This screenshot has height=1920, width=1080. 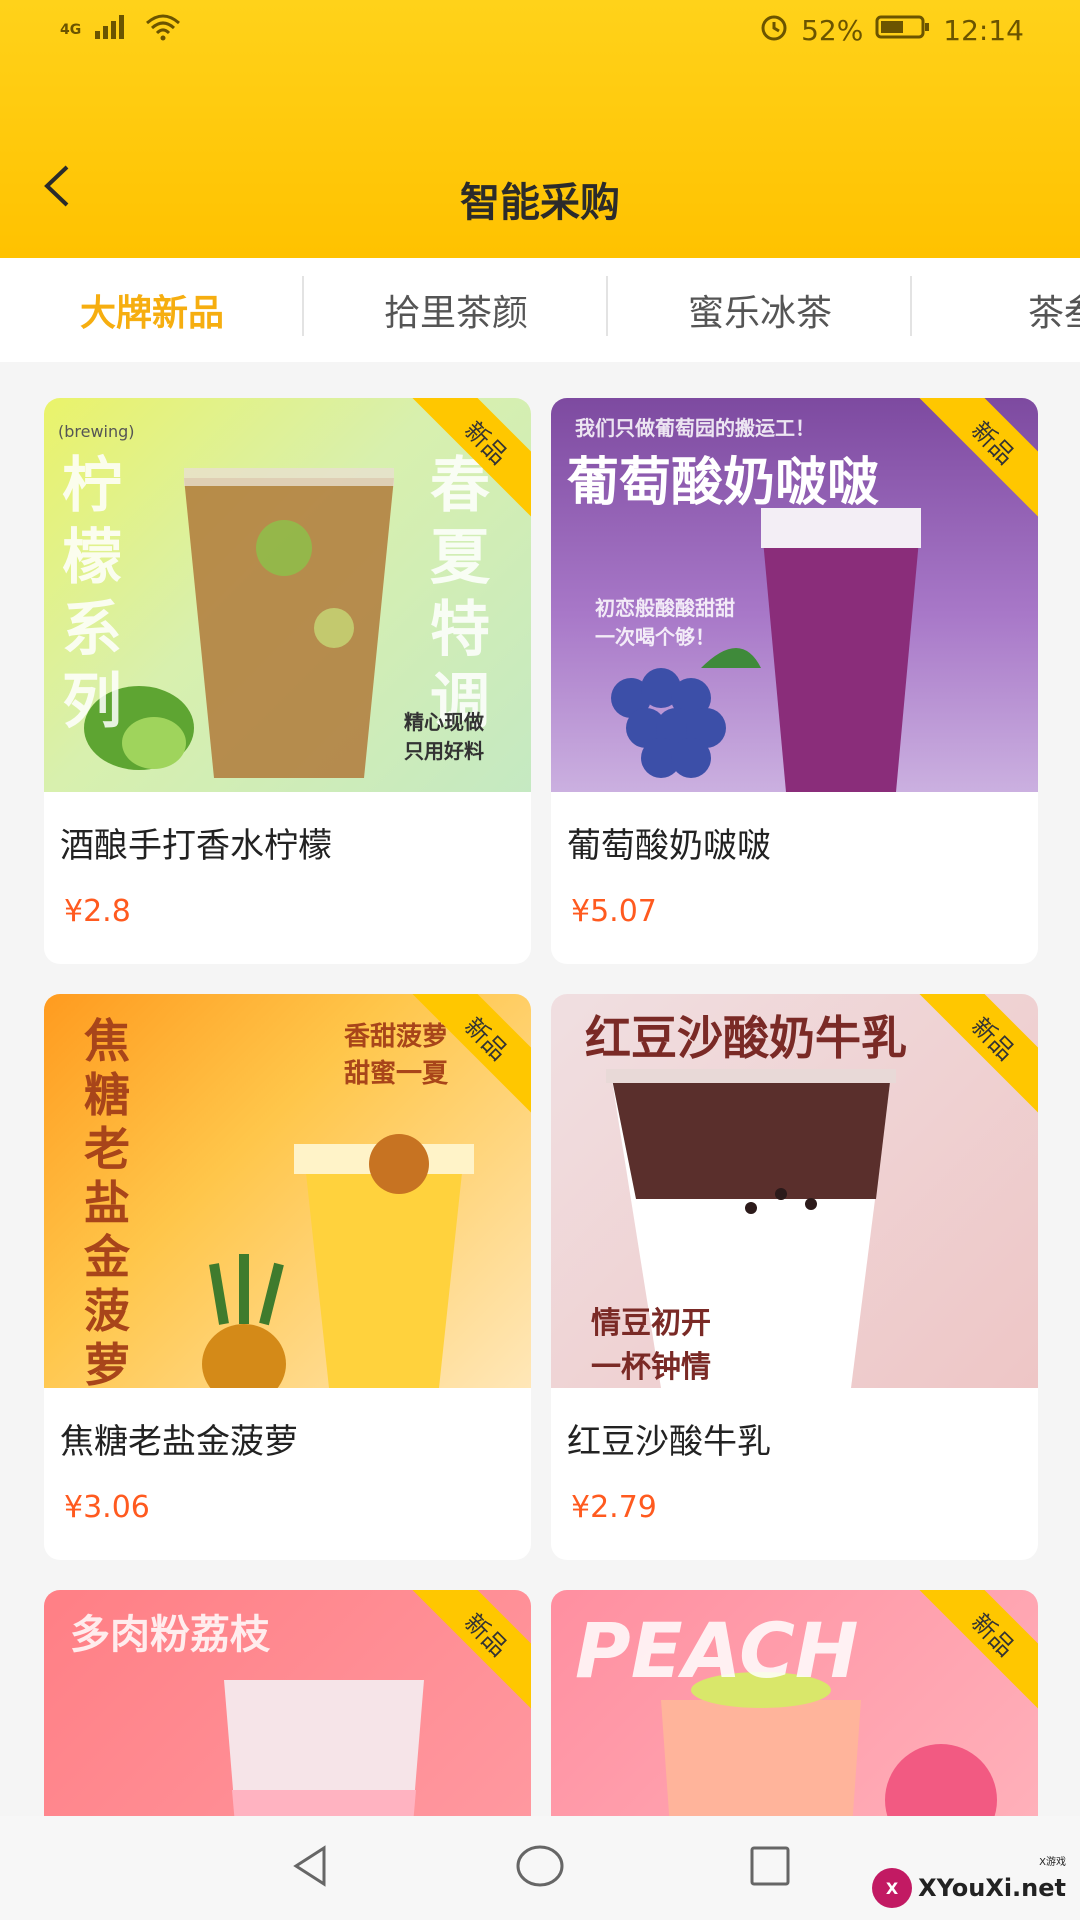 What do you see at coordinates (983, 30) in the screenshot?
I see `clock-time: 12:14` at bounding box center [983, 30].